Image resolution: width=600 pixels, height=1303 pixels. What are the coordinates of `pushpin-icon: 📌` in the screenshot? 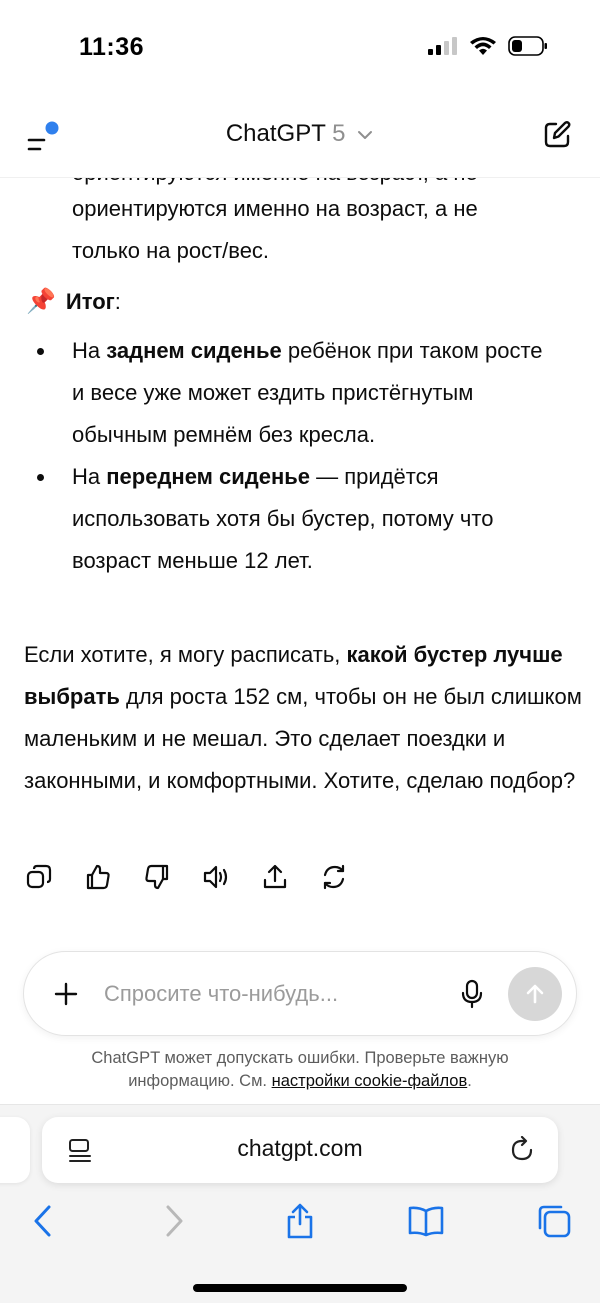 It's located at (41, 301).